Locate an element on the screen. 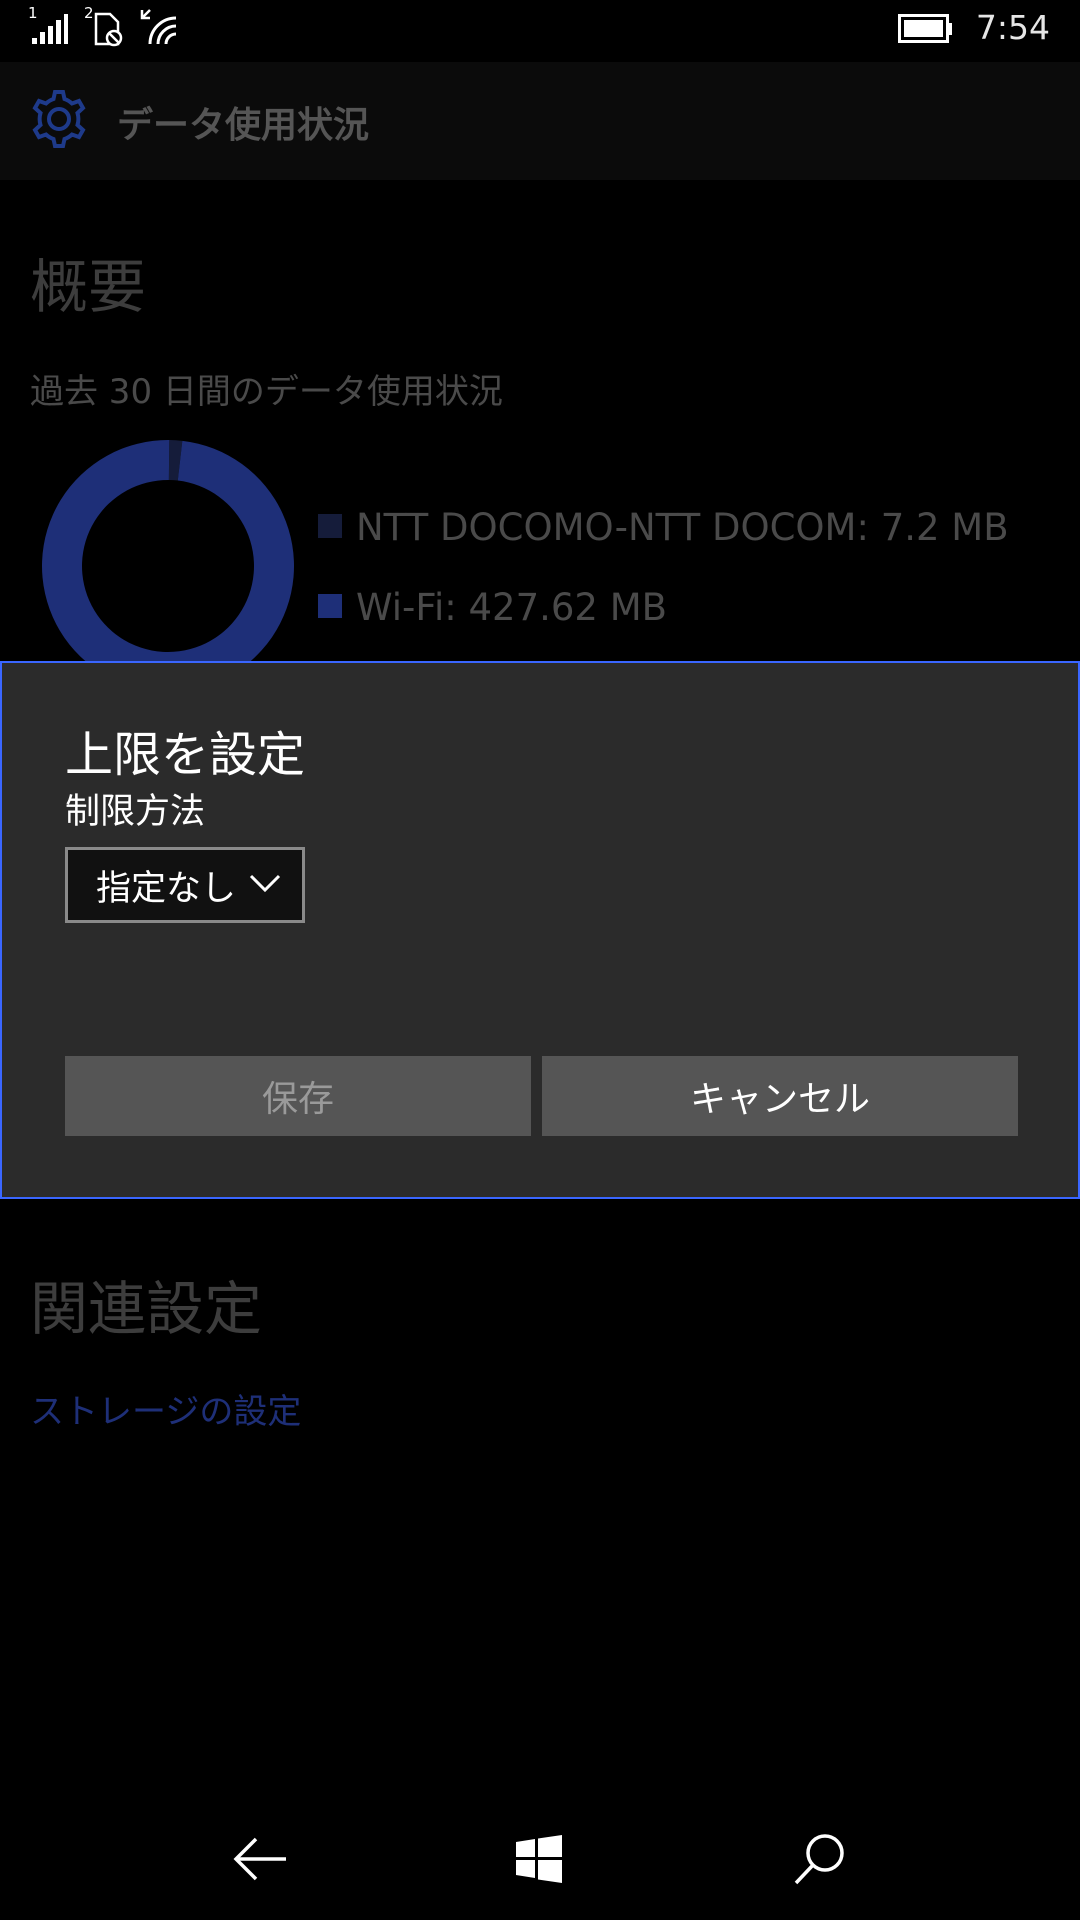  overview-title: 概要 is located at coordinates (88, 287).